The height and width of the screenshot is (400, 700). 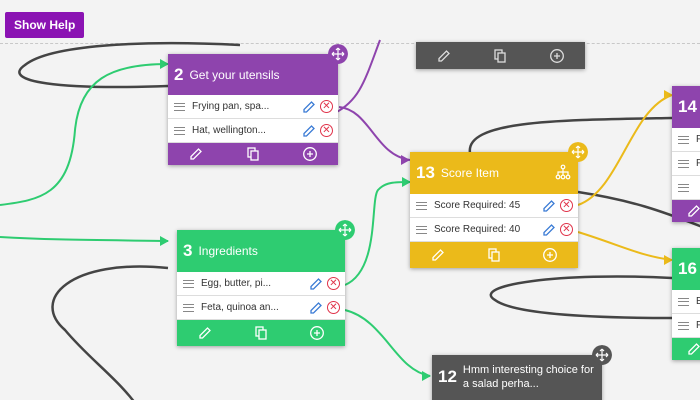 I want to click on list-item: E, so click(x=686, y=302).